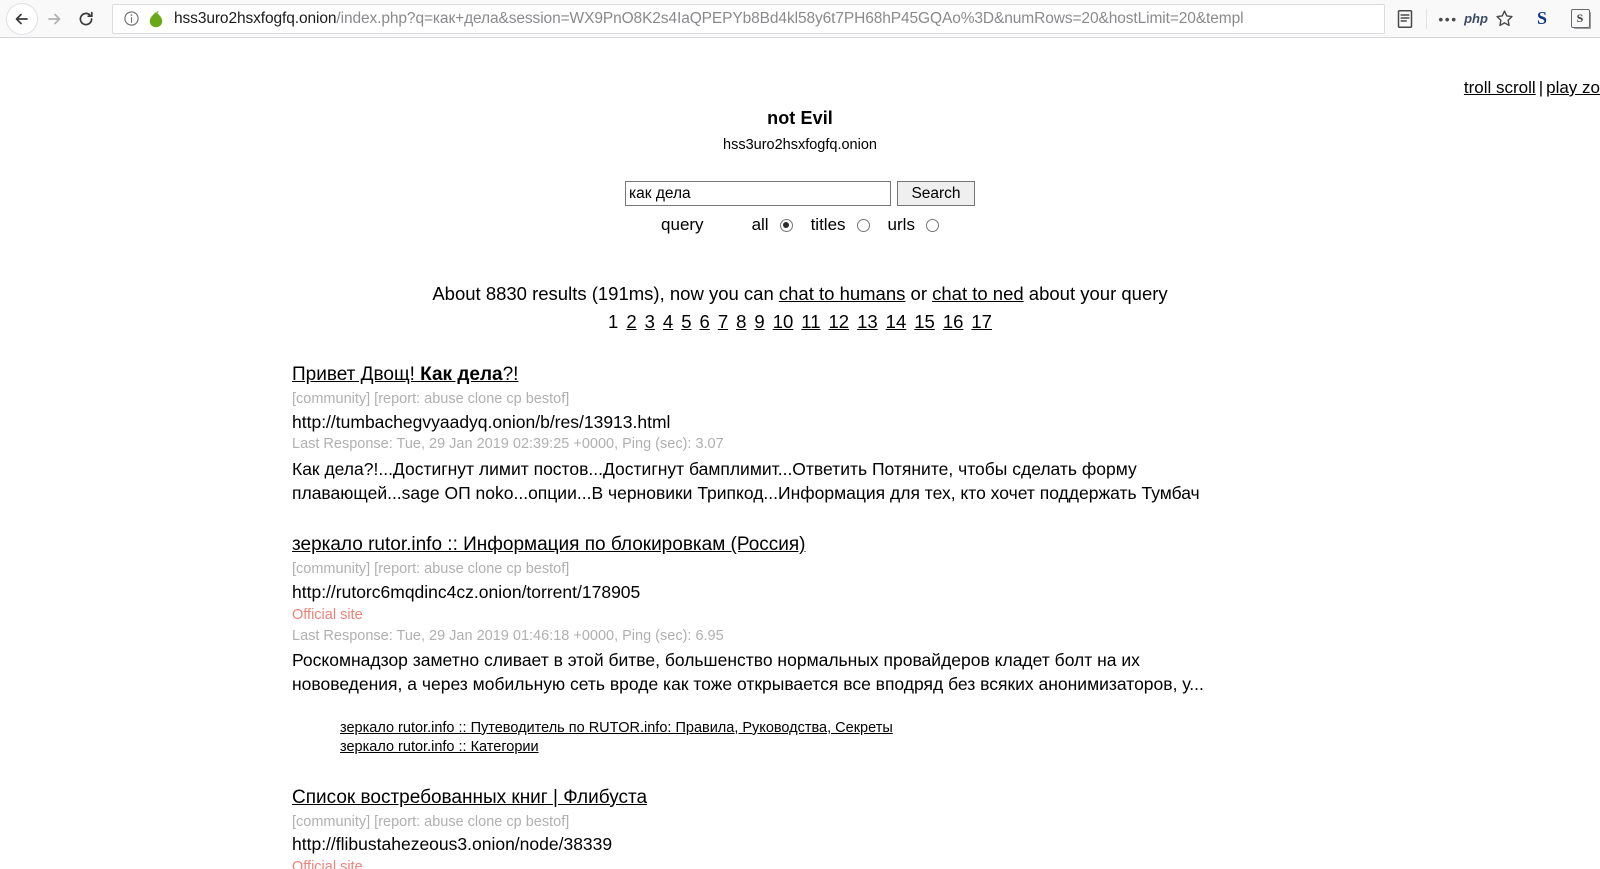  Describe the element at coordinates (760, 224) in the screenshot. I see `scope-label-all: all` at that location.